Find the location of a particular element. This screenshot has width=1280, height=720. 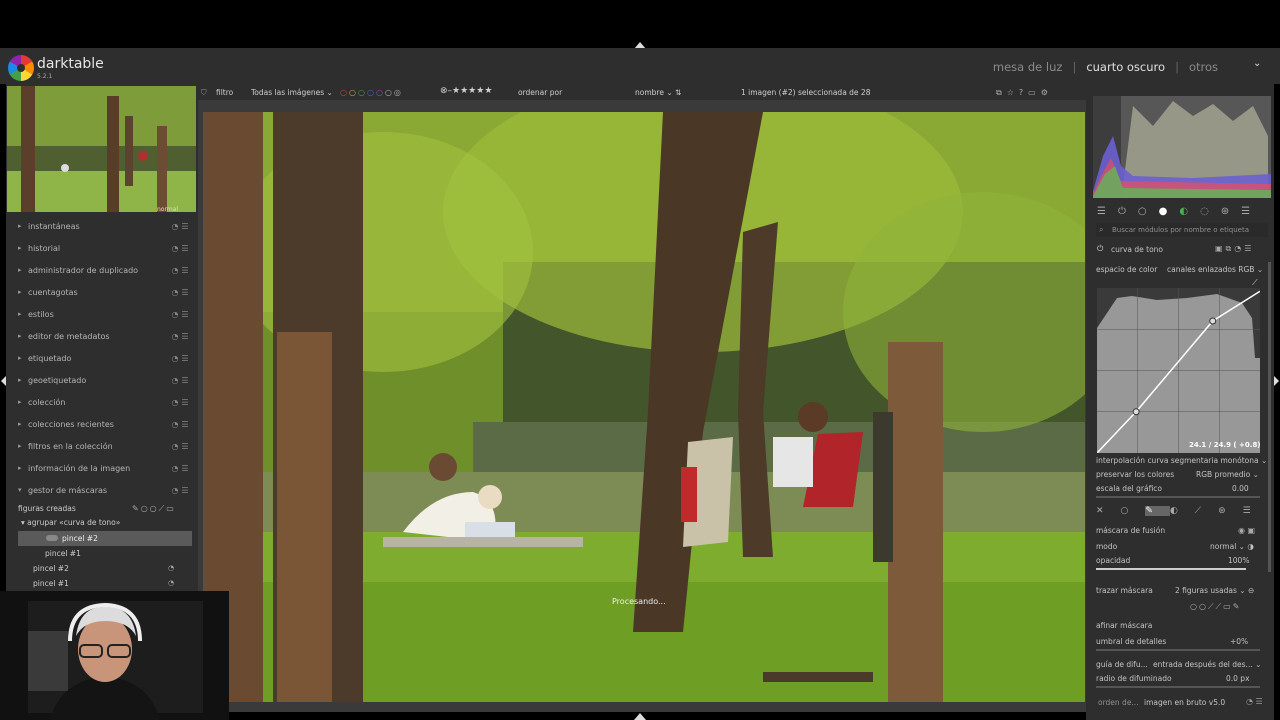

module-order-value: imagen en bruto v5.0 is located at coordinates (1184, 702).